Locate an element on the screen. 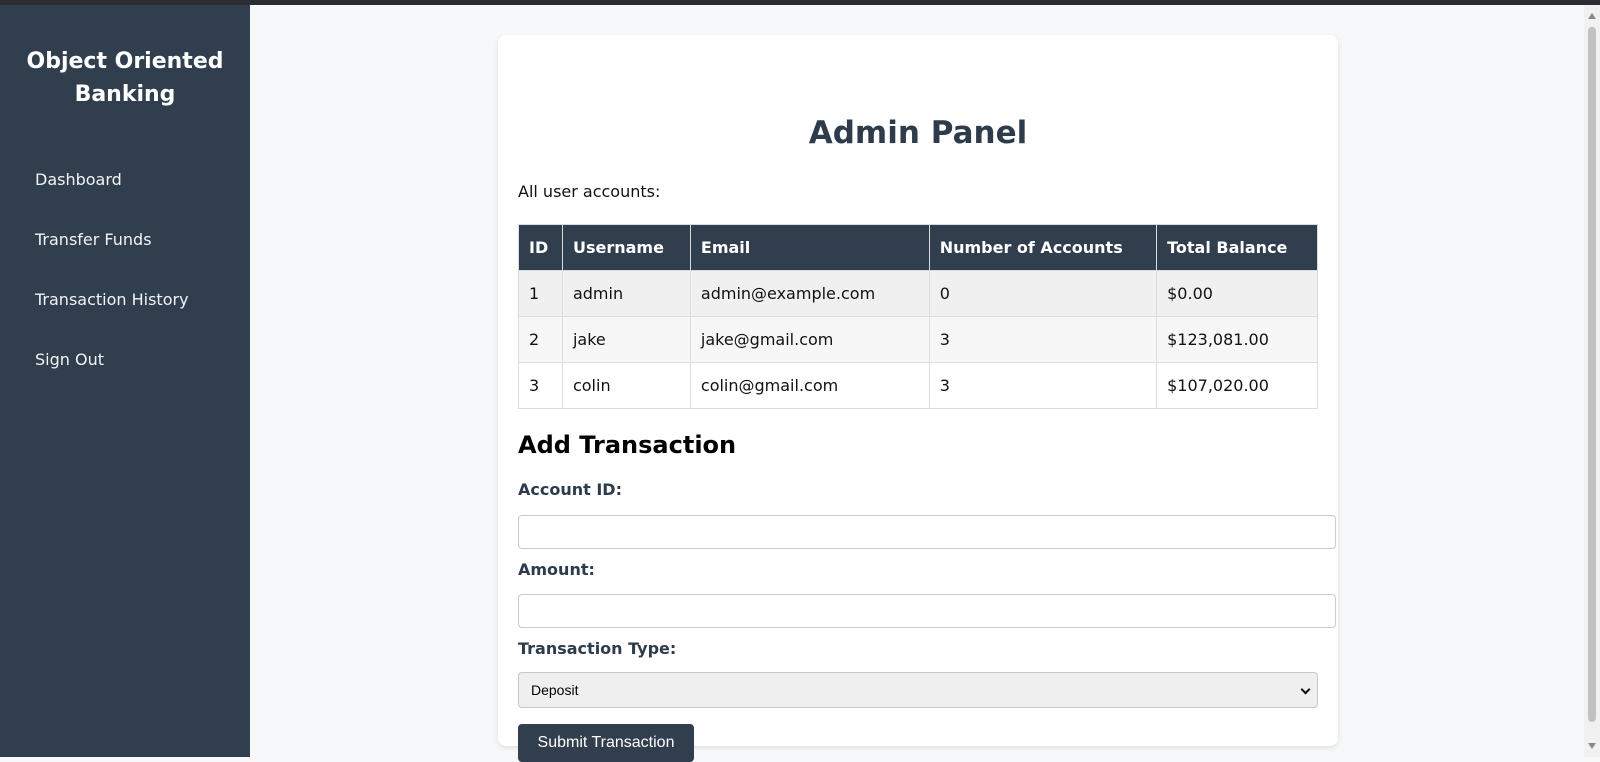 Image resolution: width=1600 pixels, height=762 pixels. sidebar-item-transaction-history: Transaction History is located at coordinates (112, 320).